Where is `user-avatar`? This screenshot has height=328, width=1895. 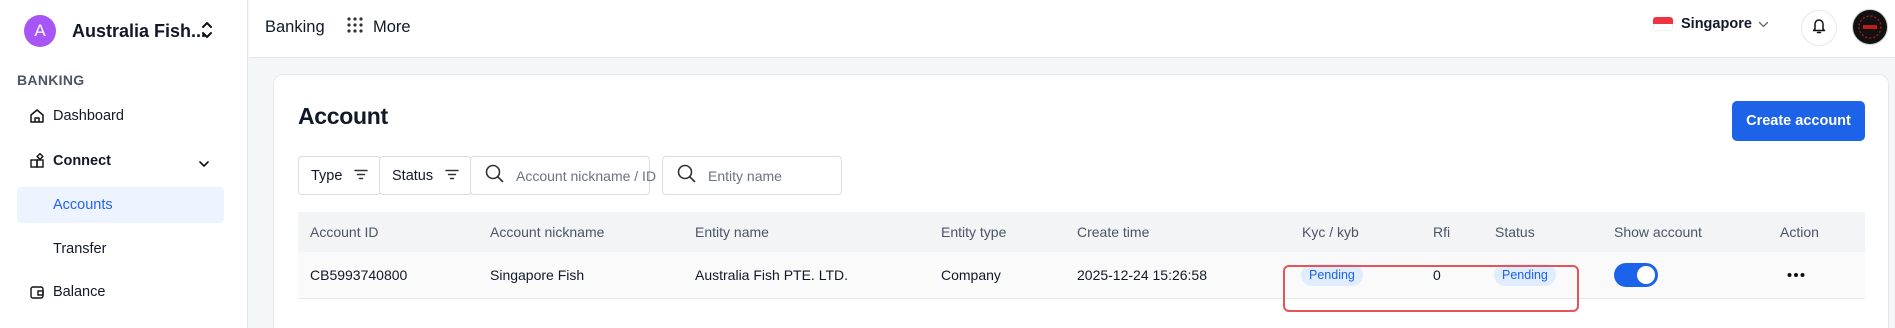
user-avatar is located at coordinates (1870, 27).